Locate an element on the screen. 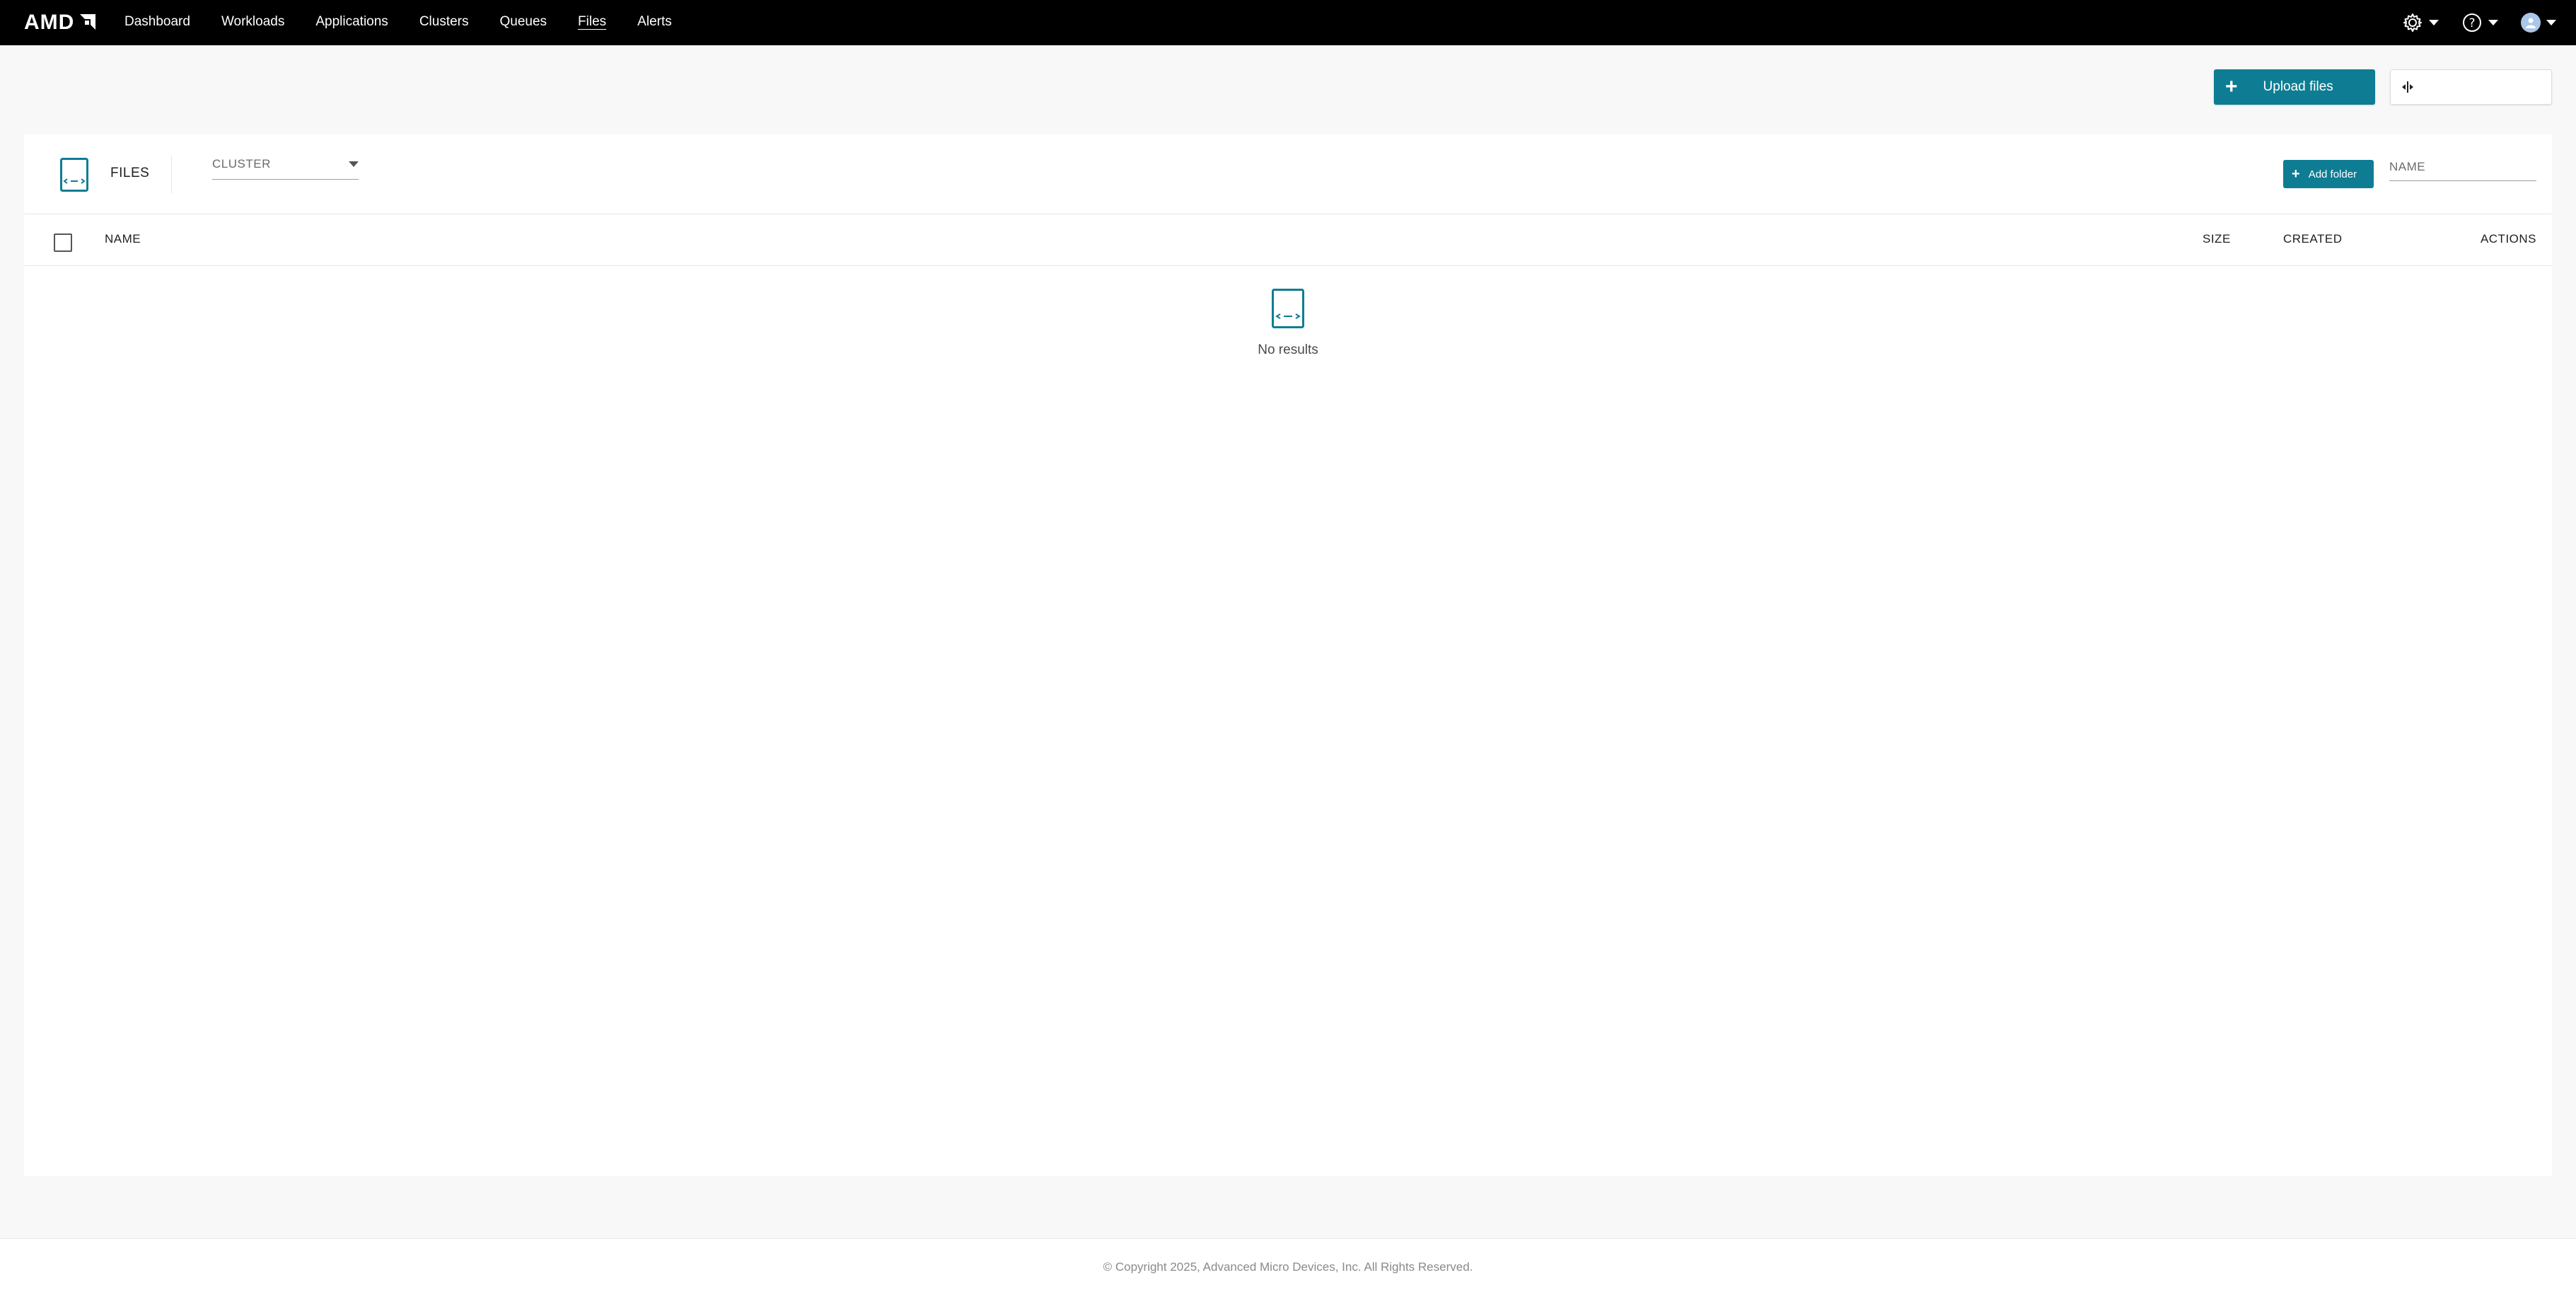 Image resolution: width=2576 pixels, height=1292 pixels. column-header-created: CREATED is located at coordinates (2312, 239).